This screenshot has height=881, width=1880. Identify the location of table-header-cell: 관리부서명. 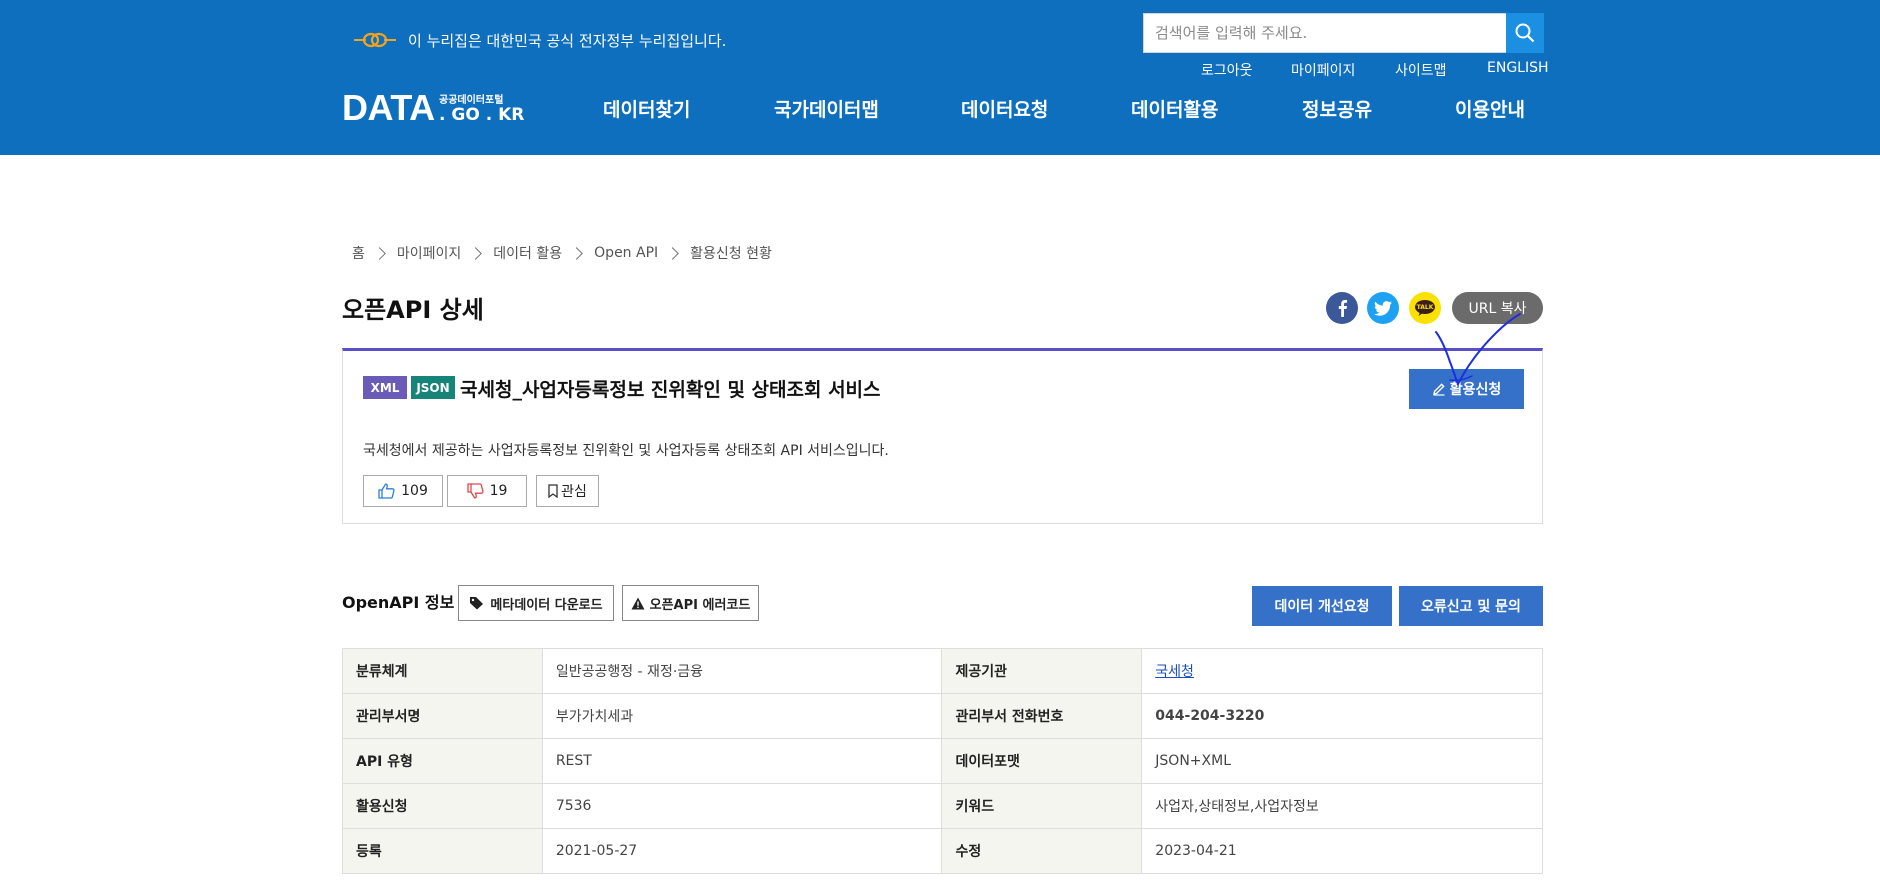
(442, 716).